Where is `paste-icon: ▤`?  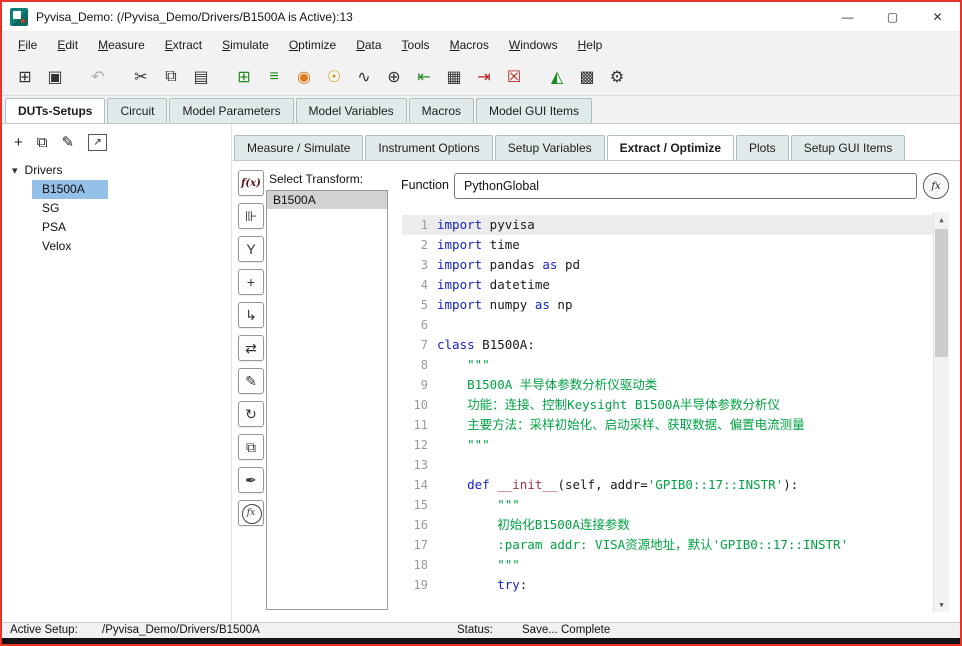
paste-icon: ▤ is located at coordinates (201, 77).